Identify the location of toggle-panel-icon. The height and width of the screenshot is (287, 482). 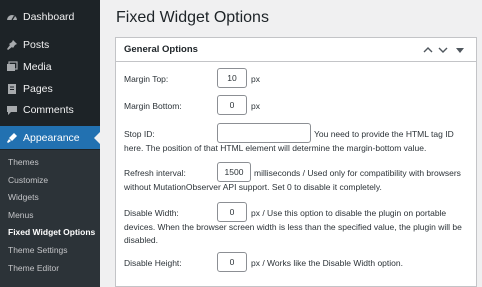
(460, 50).